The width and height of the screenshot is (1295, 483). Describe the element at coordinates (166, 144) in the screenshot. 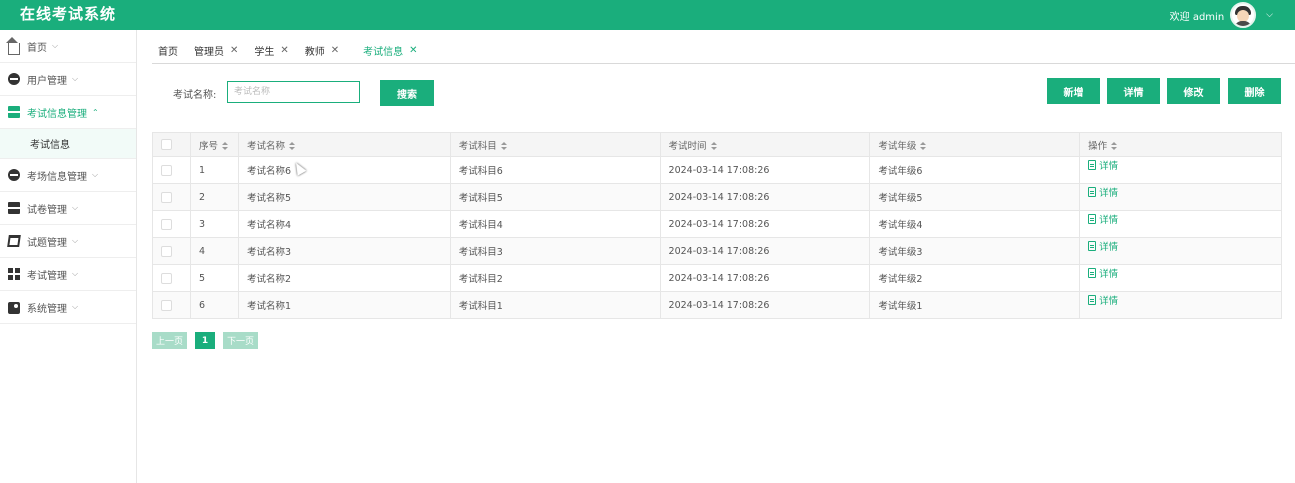

I see `select-all-checkbox` at that location.